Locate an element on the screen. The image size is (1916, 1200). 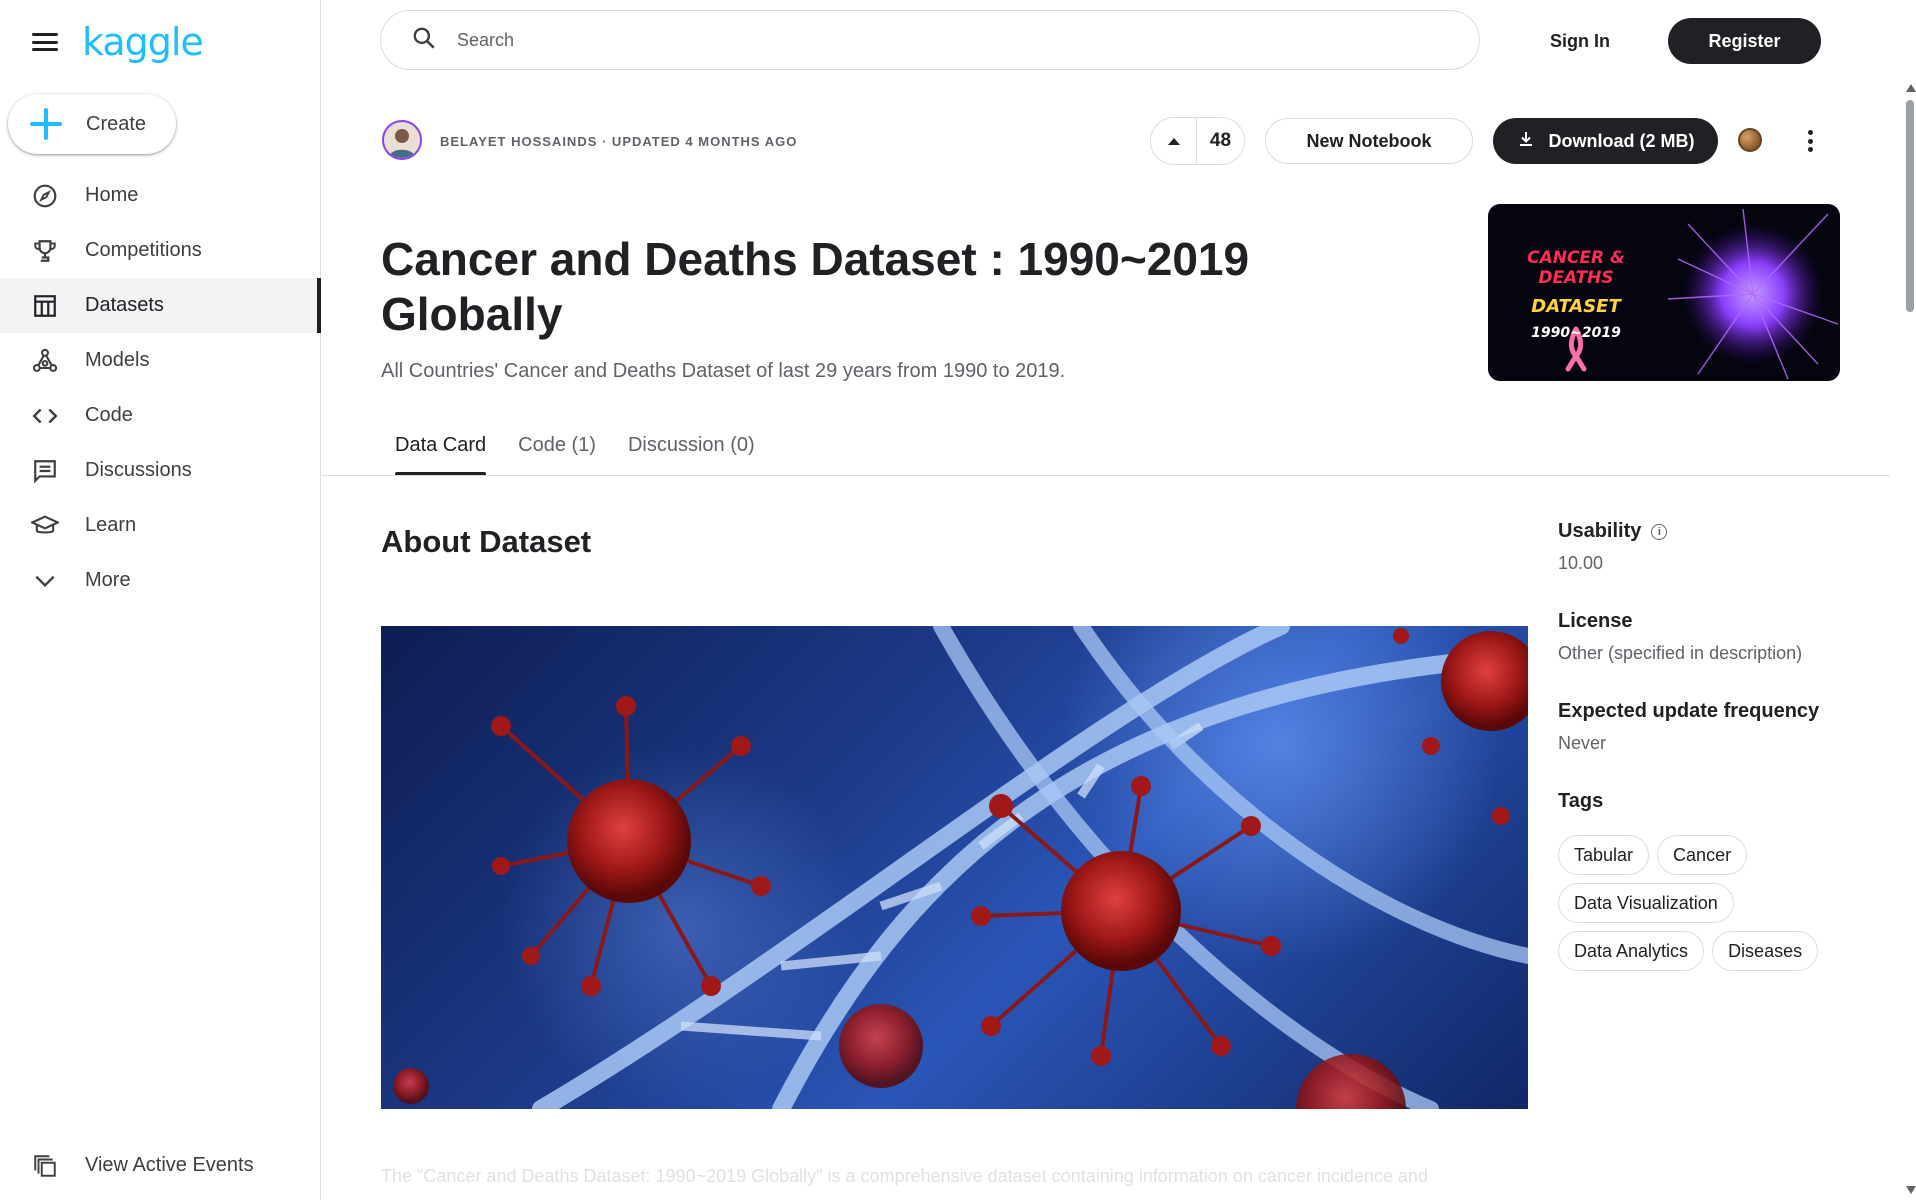
trophy-icon is located at coordinates (45, 251).